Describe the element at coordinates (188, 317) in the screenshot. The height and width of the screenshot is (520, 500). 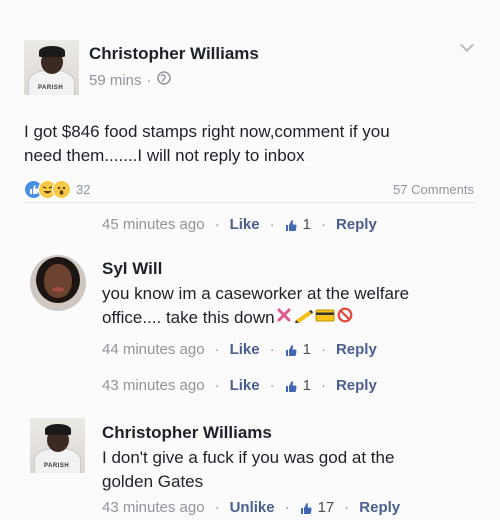
I see `comment-text-line-2-text: office.... take this down` at that location.